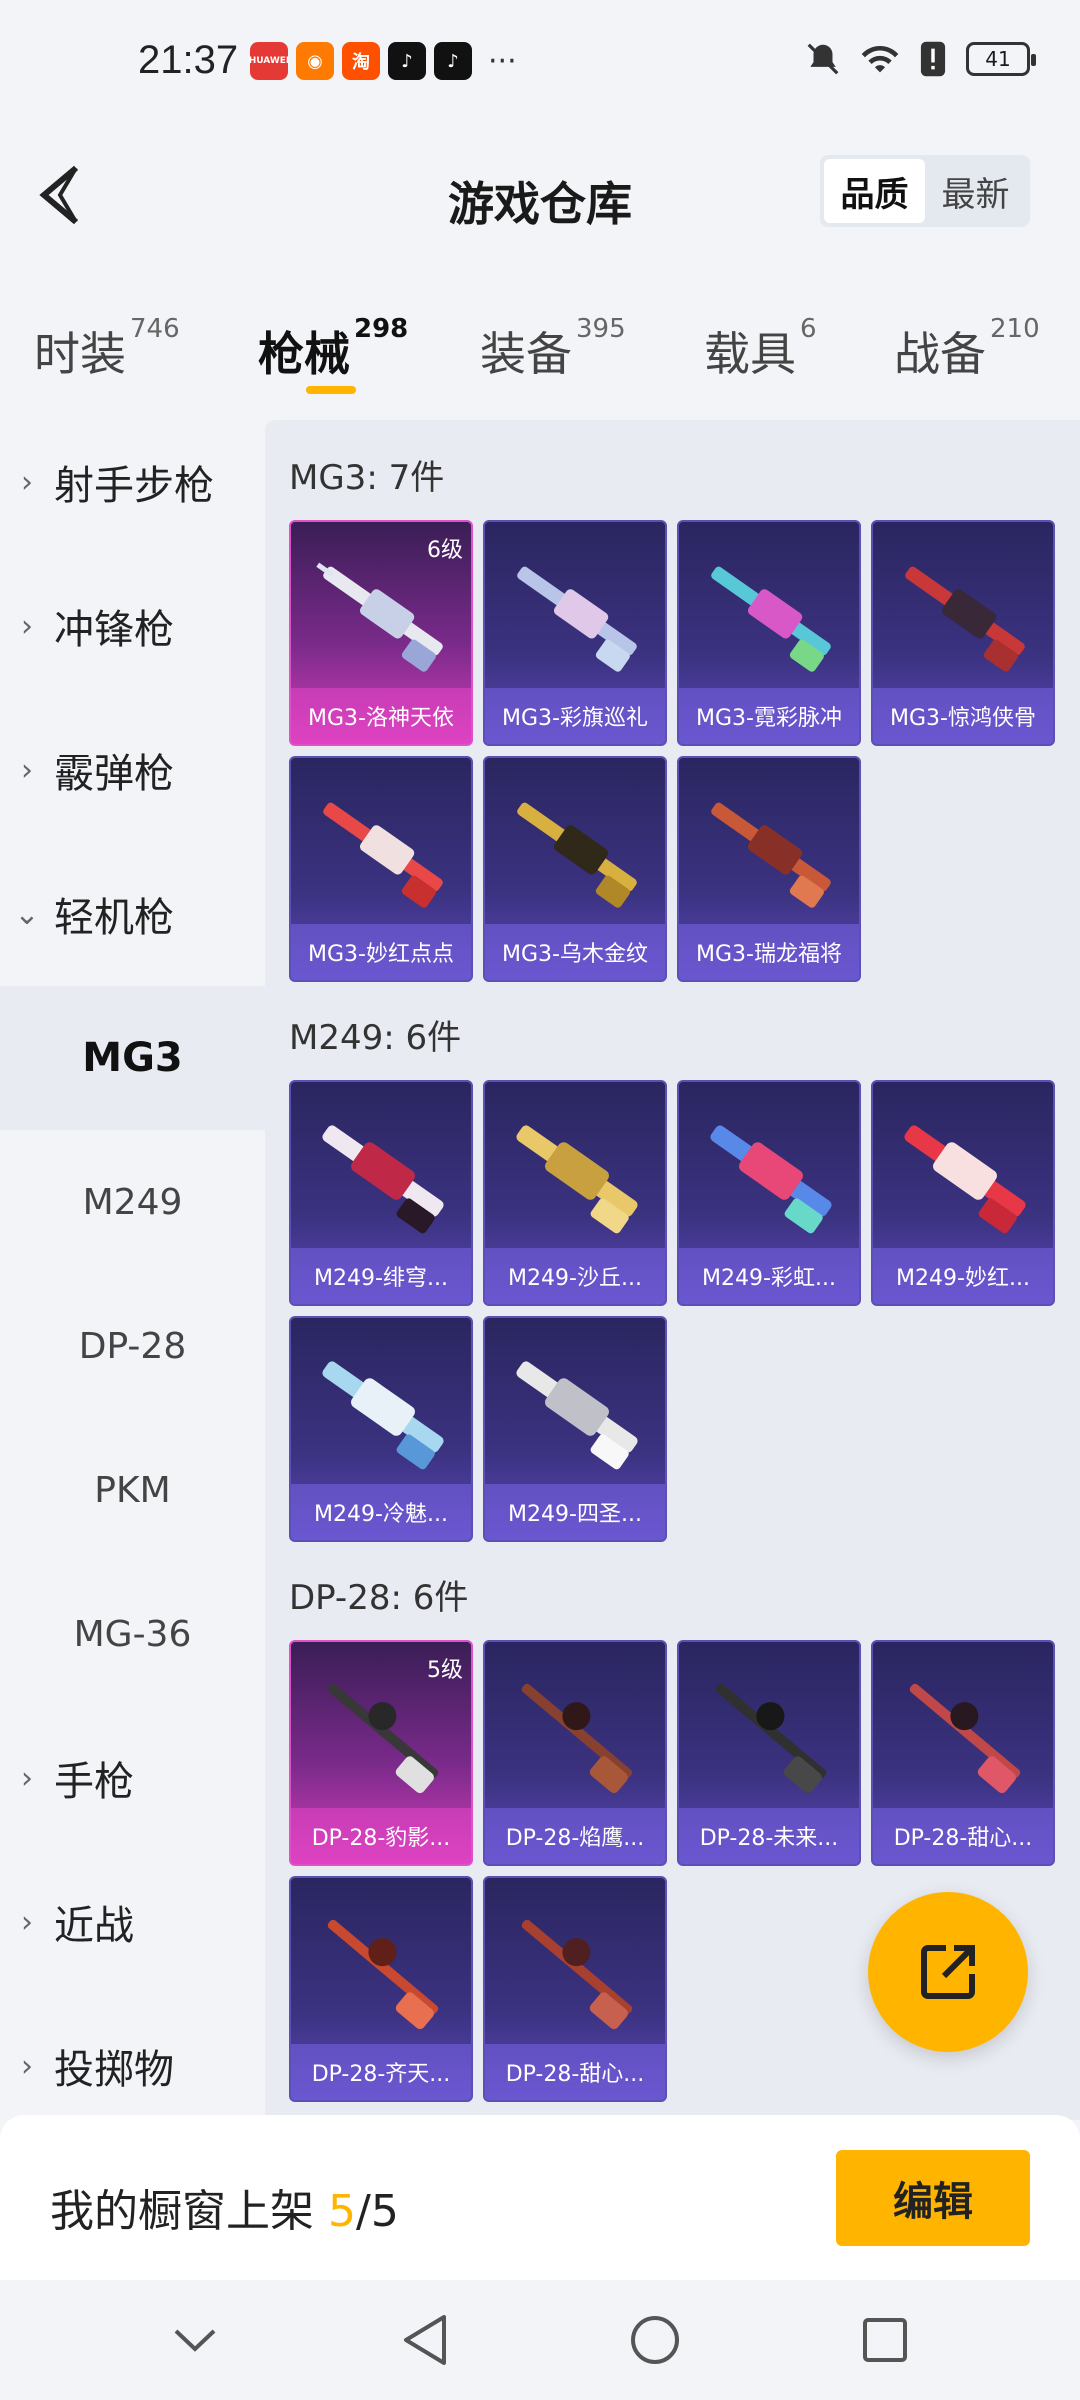 The image size is (1080, 2400). I want to click on skin-card: MG3-霓彩脉冲, so click(769, 633).